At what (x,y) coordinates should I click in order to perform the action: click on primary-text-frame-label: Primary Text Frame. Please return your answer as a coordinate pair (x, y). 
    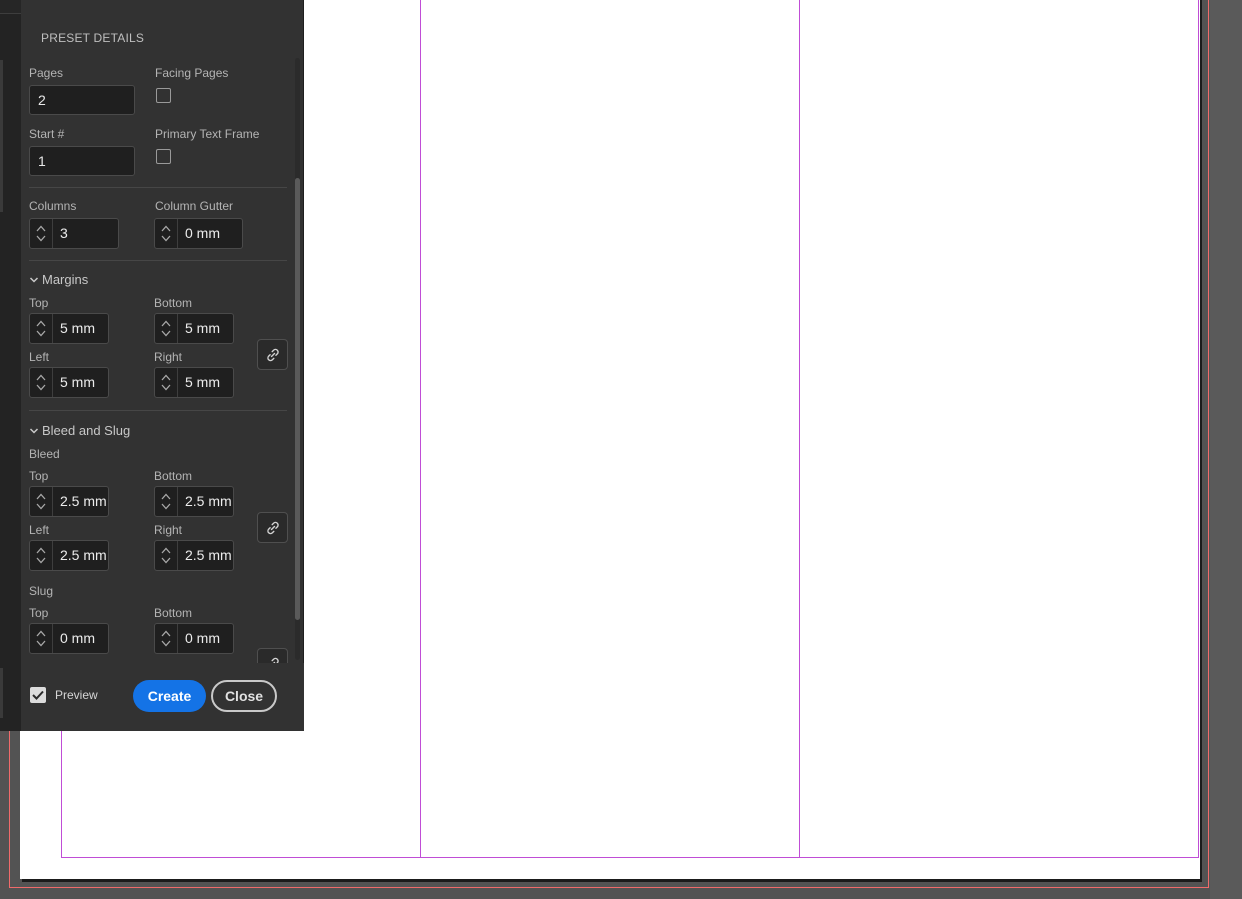
    Looking at the image, I should click on (207, 134).